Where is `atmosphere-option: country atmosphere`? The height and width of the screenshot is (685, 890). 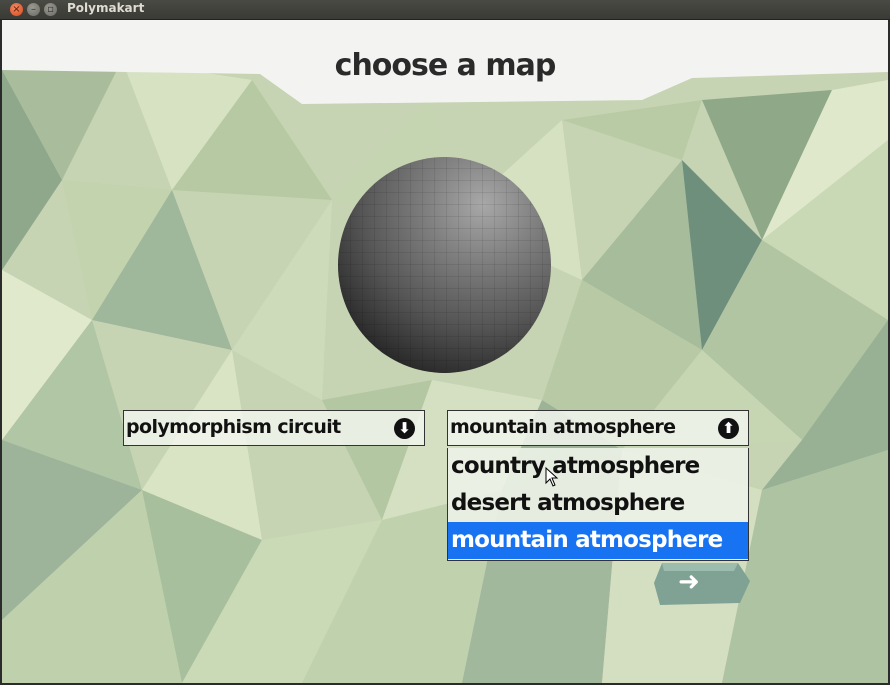
atmosphere-option: country atmosphere is located at coordinates (598, 466).